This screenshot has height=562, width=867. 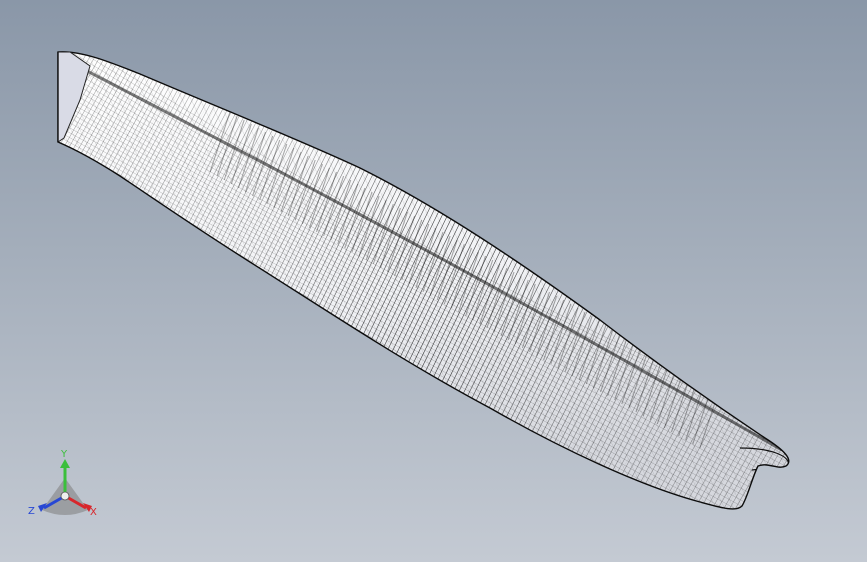 What do you see at coordinates (65, 496) in the screenshot?
I see `triad-origin` at bounding box center [65, 496].